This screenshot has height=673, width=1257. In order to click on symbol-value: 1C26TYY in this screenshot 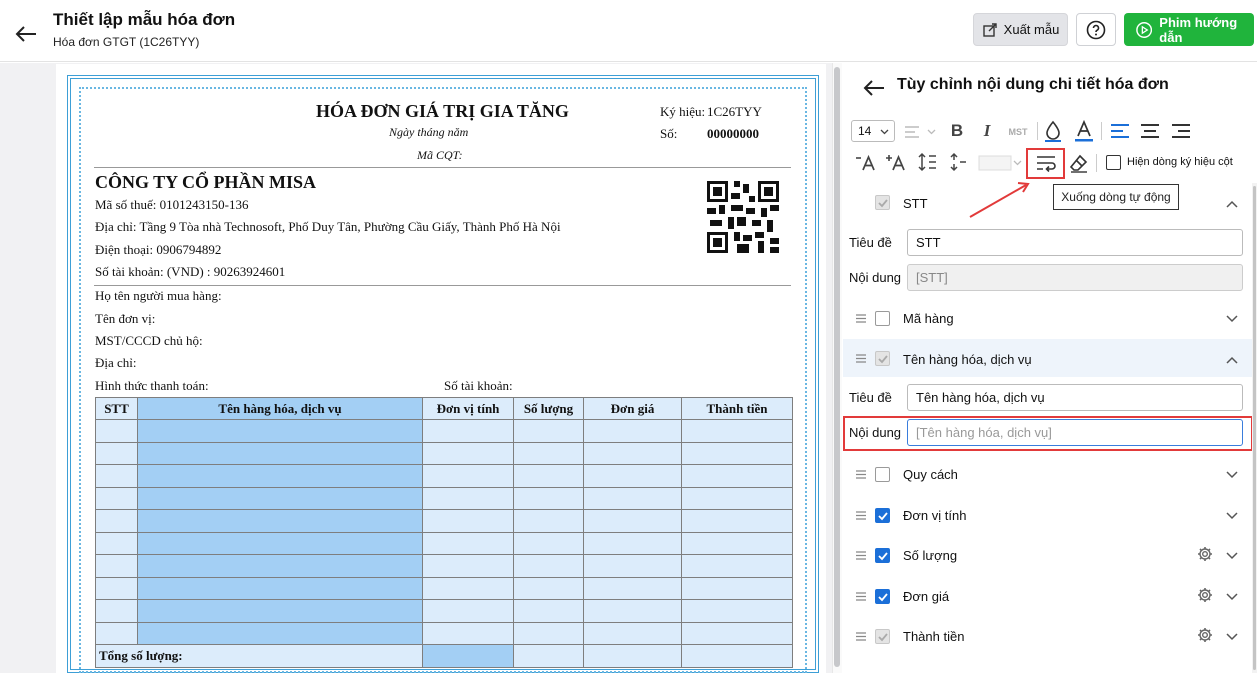, I will do `click(734, 111)`.